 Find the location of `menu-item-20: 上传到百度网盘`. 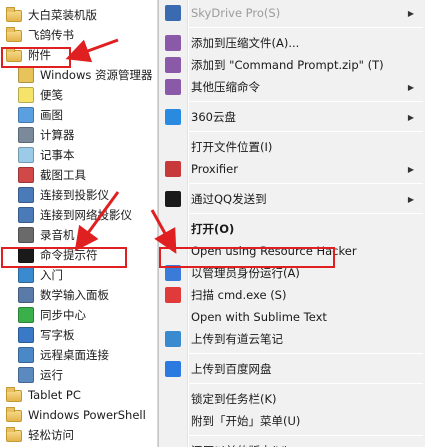

menu-item-20: 上传到百度网盘 is located at coordinates (292, 369).